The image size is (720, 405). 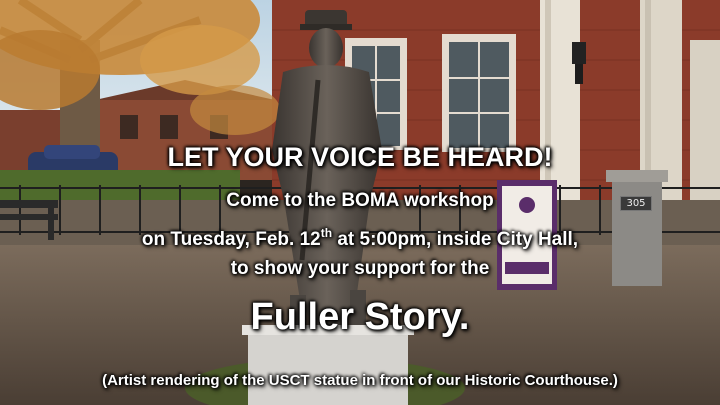 What do you see at coordinates (328, 367) in the screenshot?
I see `statue-pedestal` at bounding box center [328, 367].